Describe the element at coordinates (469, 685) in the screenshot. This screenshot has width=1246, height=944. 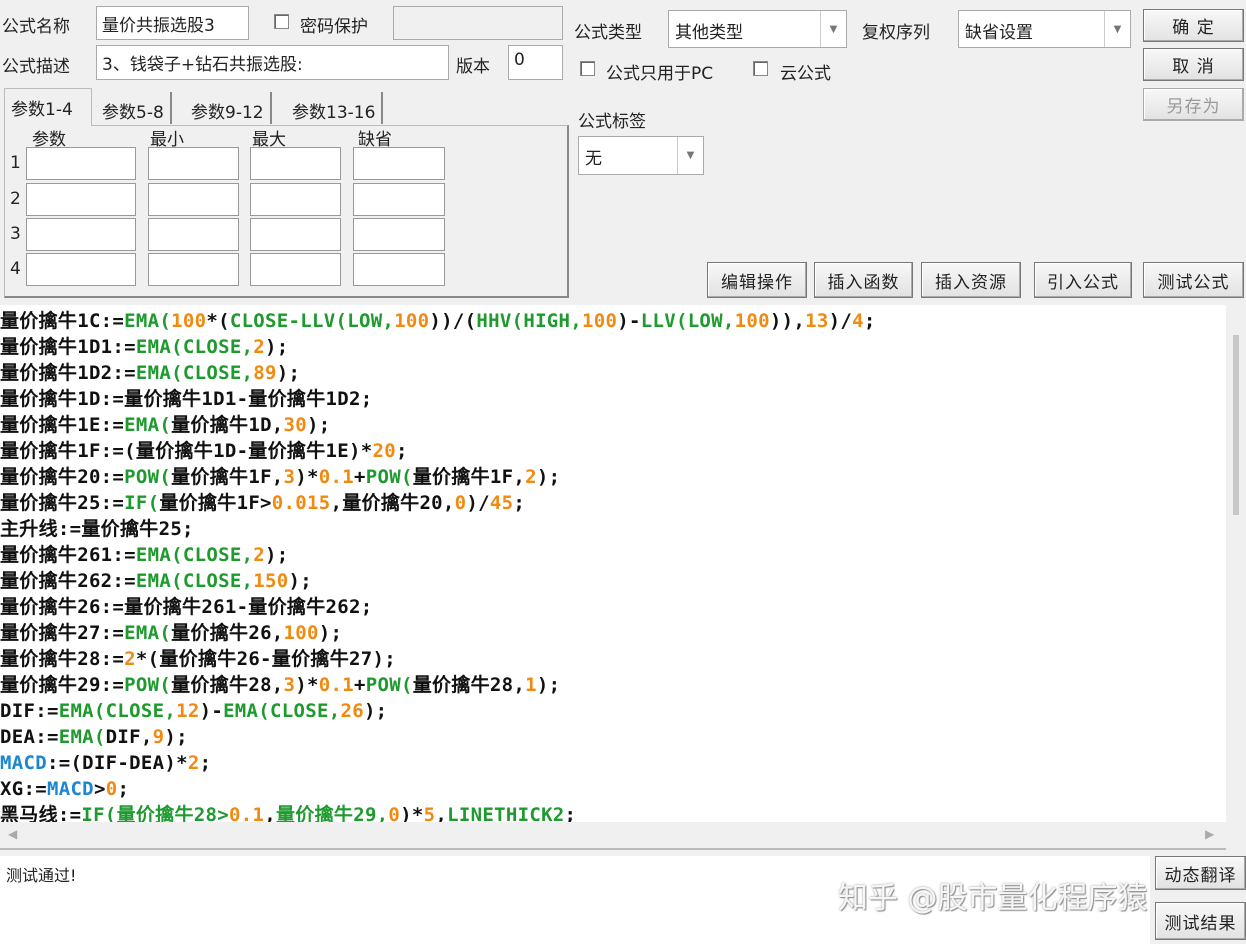
I see `code-text: 量价擒牛28,` at that location.